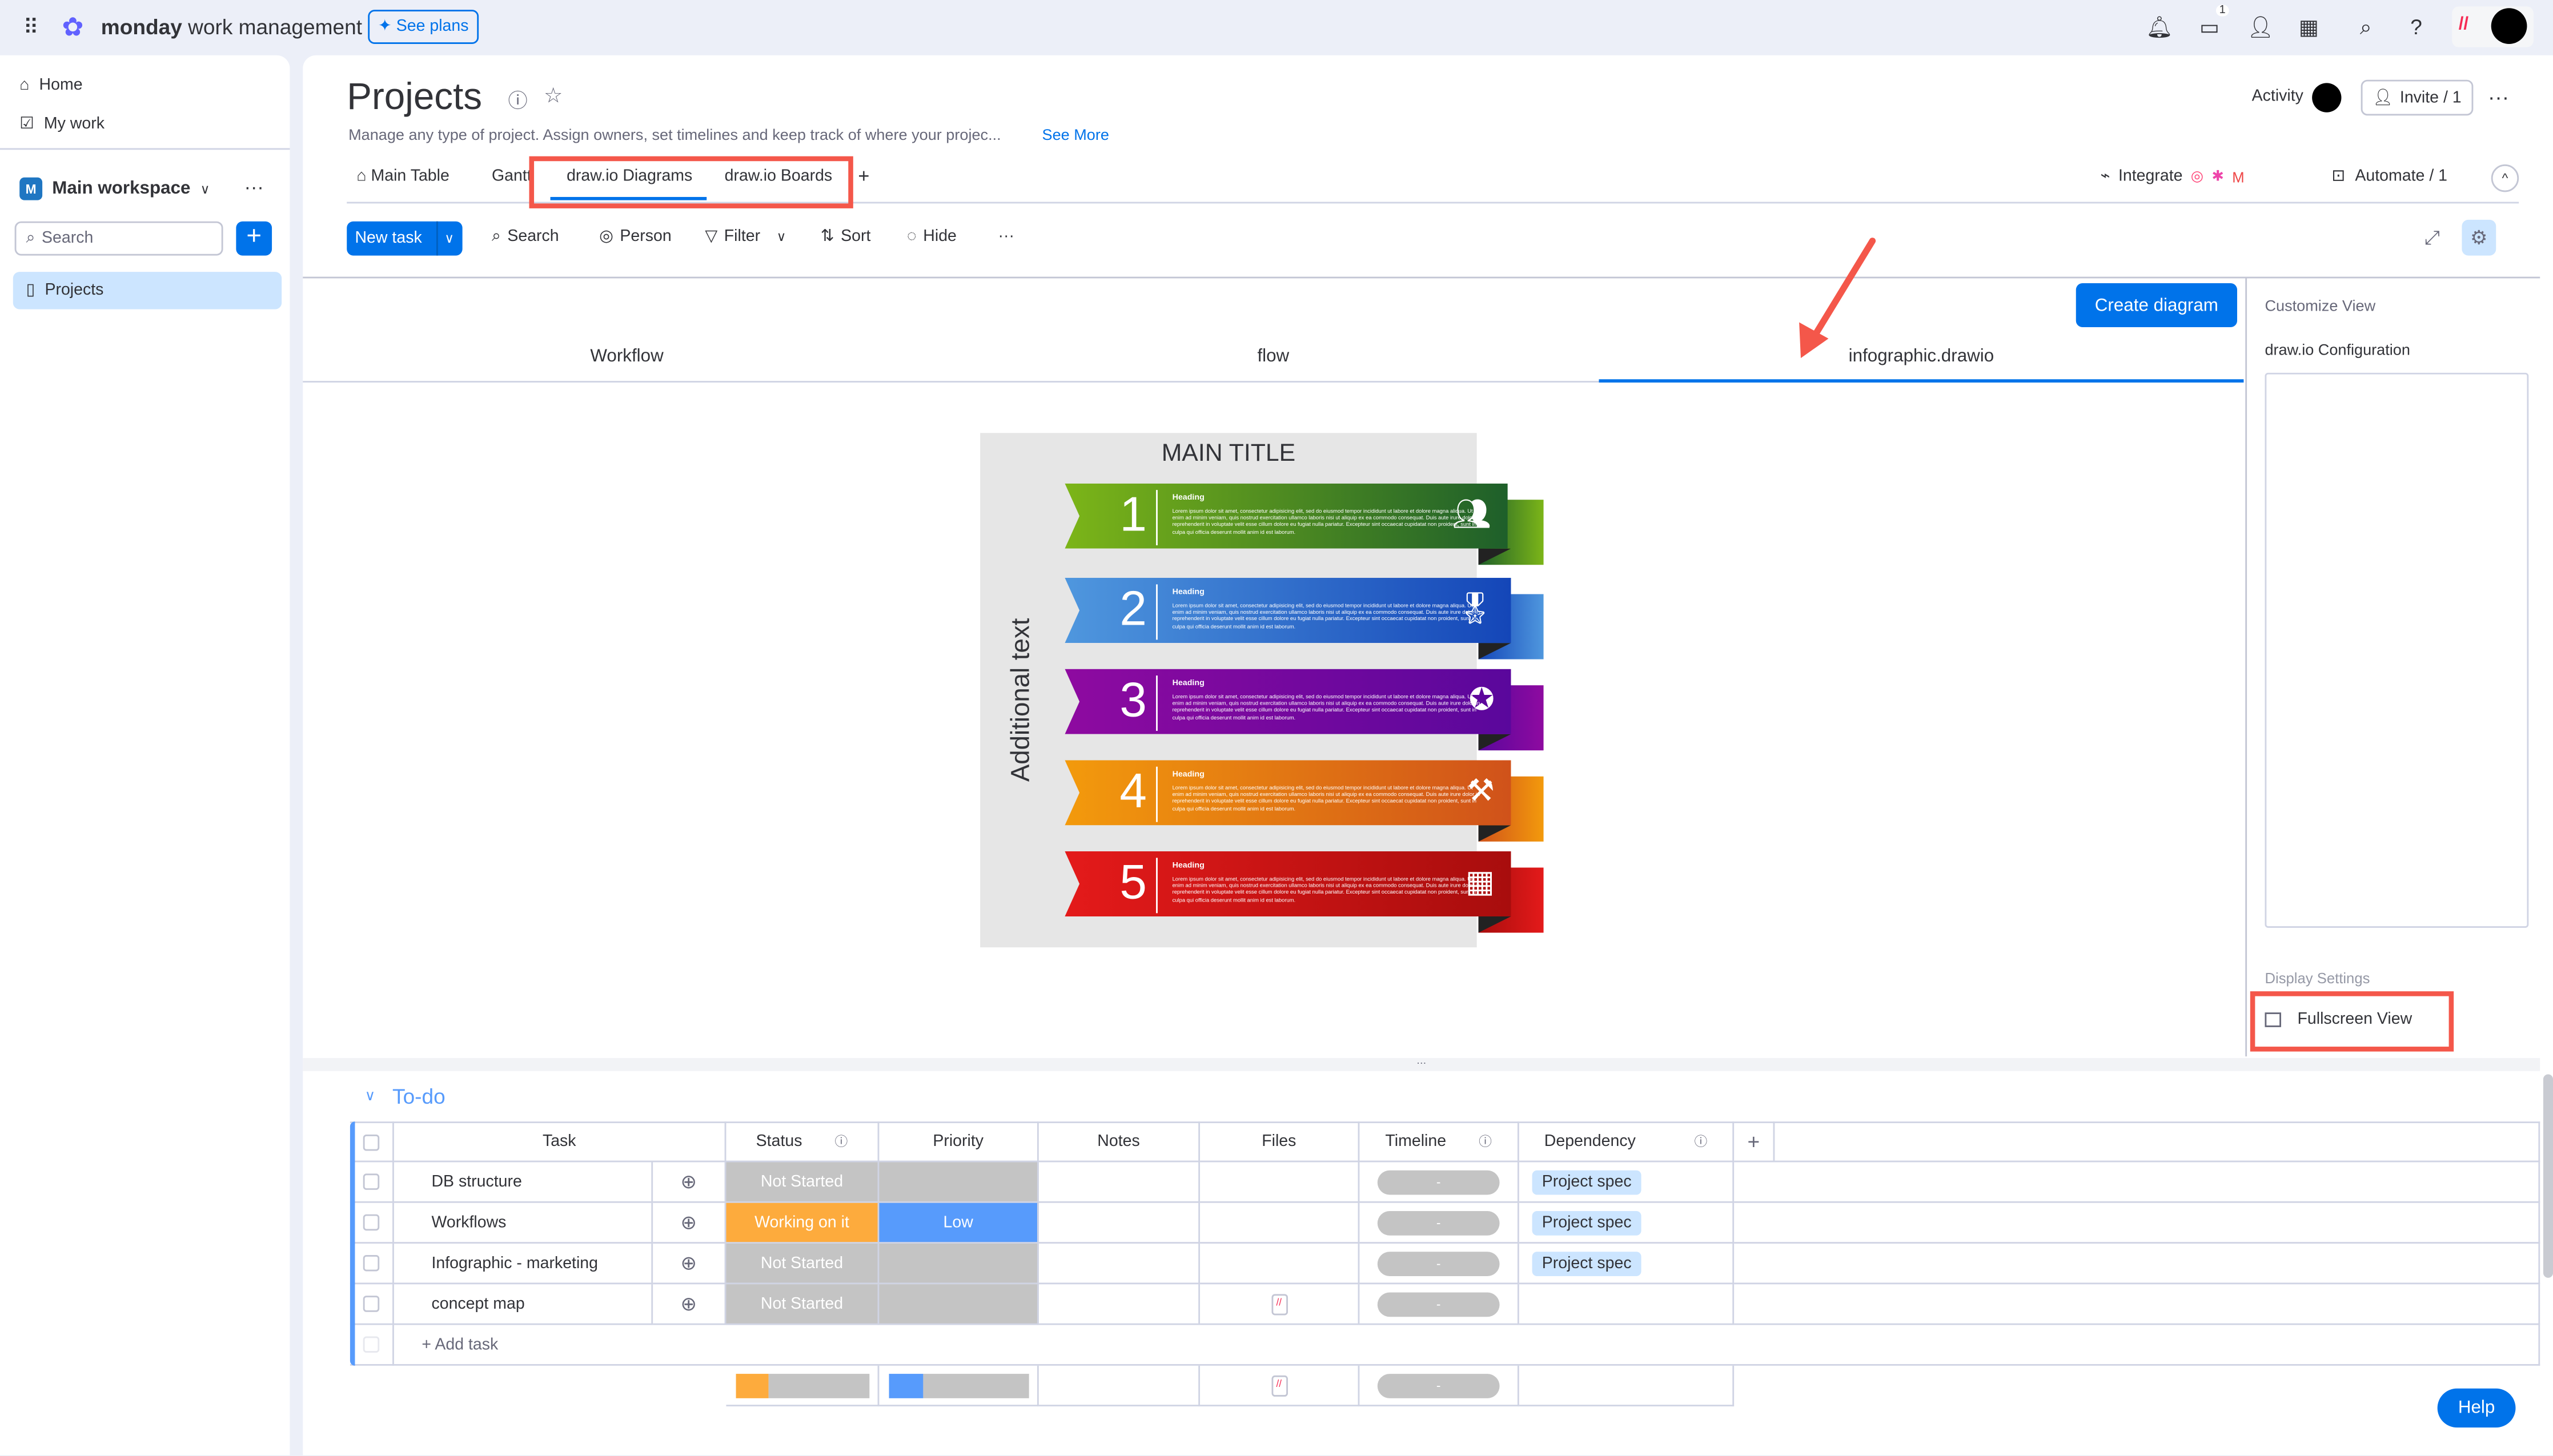 This screenshot has height=1456, width=2553. I want to click on diagram-tab-flow: flow, so click(1273, 356).